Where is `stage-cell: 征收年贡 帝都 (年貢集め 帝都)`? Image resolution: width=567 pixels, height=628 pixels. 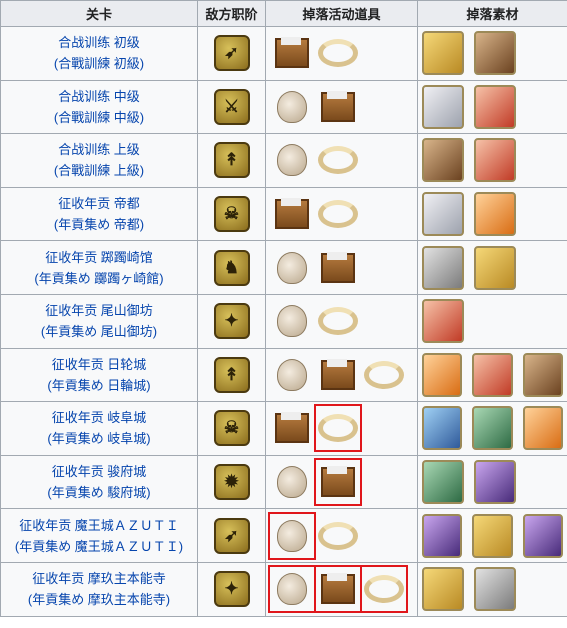
stage-cell: 征收年贡 帝都 (年貢集め 帝都) is located at coordinates (99, 214).